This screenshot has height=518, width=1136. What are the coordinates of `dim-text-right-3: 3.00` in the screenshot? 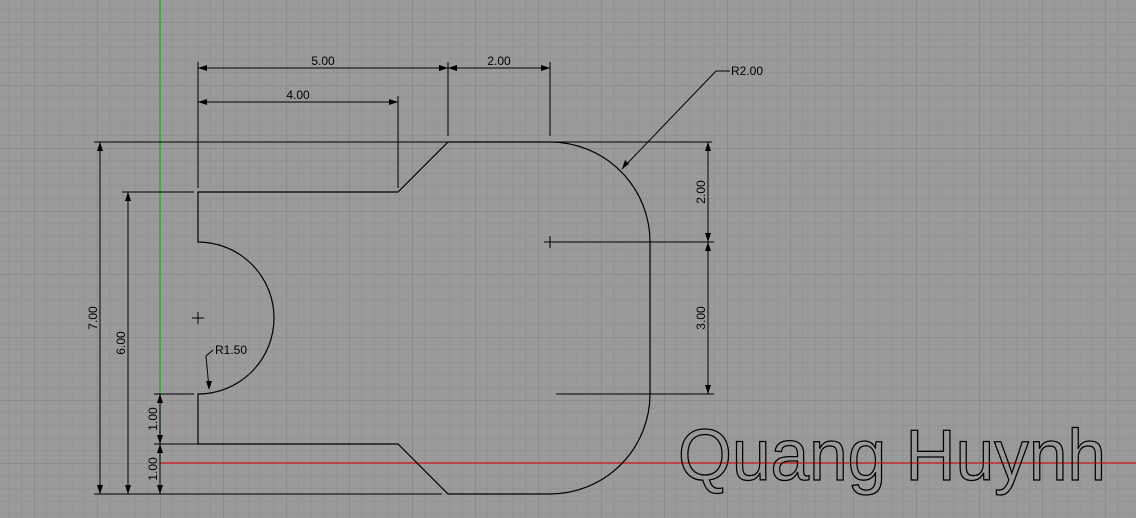 It's located at (701, 318).